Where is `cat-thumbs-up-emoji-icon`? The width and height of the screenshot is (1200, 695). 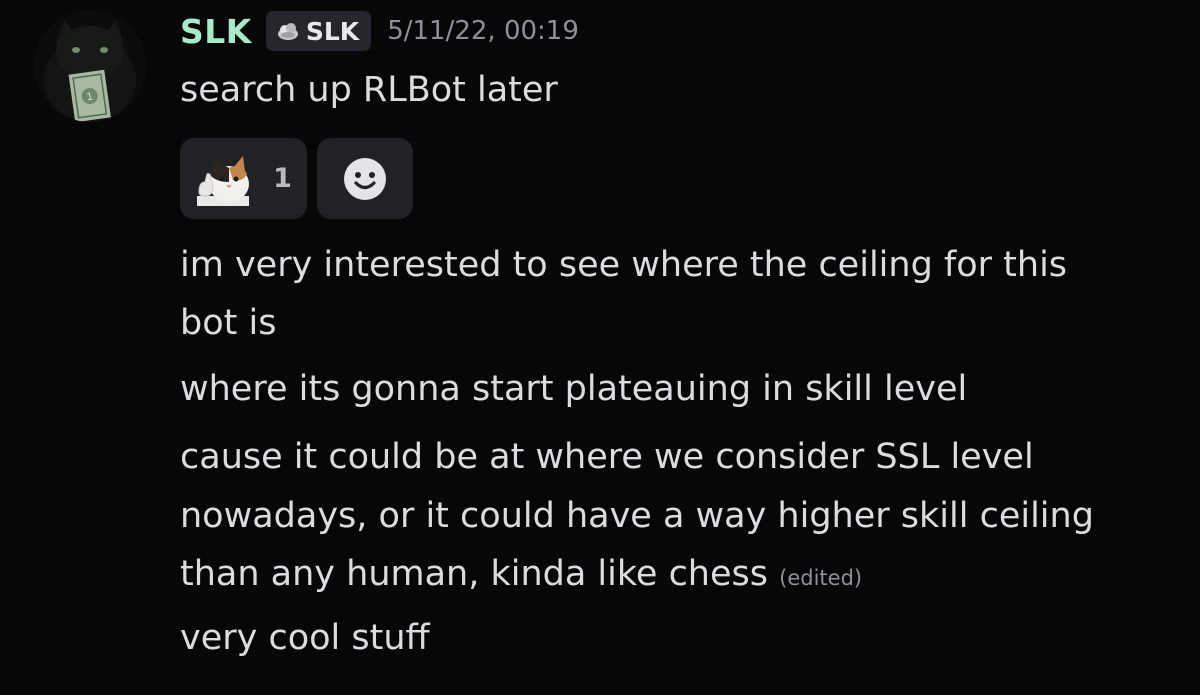
cat-thumbs-up-emoji-icon is located at coordinates (223, 180).